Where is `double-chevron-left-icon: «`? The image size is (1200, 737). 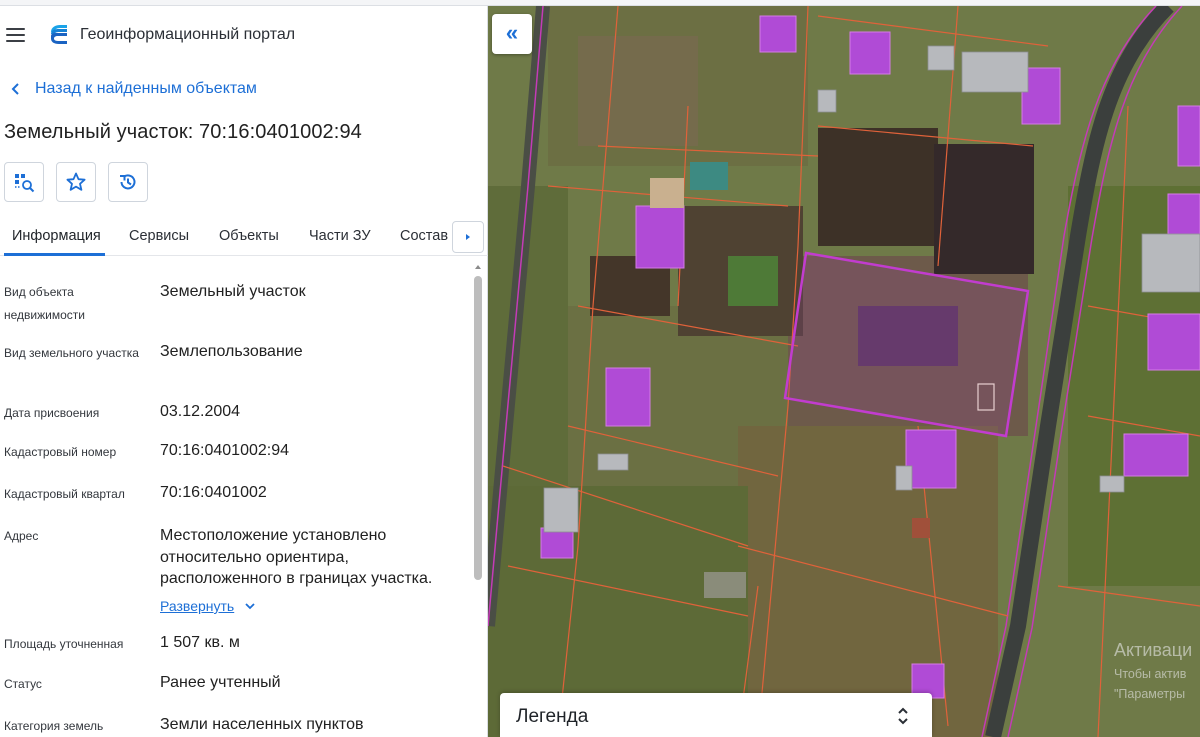 double-chevron-left-icon: « is located at coordinates (512, 32).